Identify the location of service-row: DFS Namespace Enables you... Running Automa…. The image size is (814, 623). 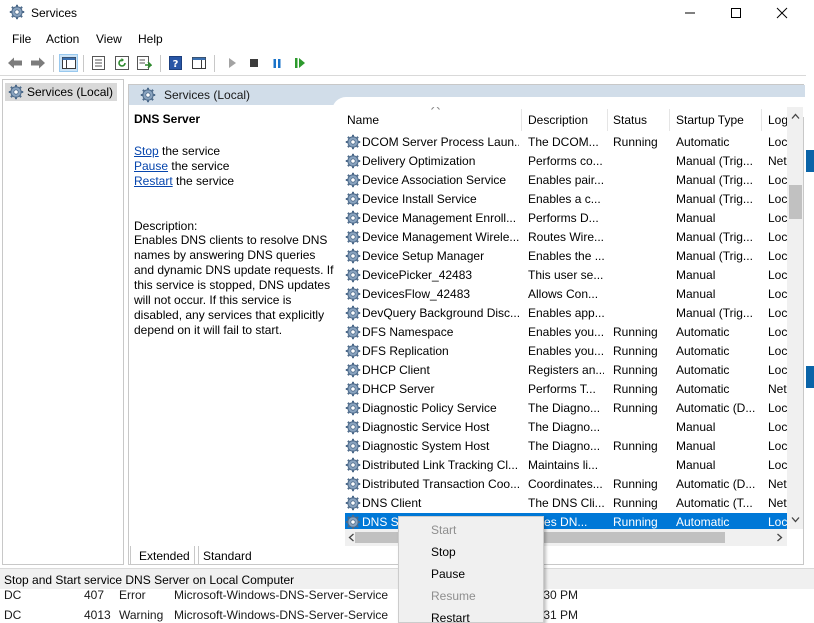
(566, 332).